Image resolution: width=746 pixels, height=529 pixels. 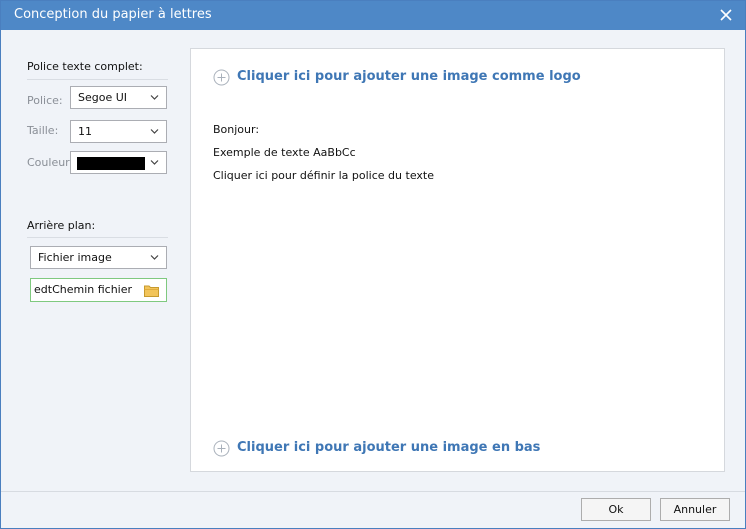 I want to click on ok-button: Ok, so click(x=616, y=509).